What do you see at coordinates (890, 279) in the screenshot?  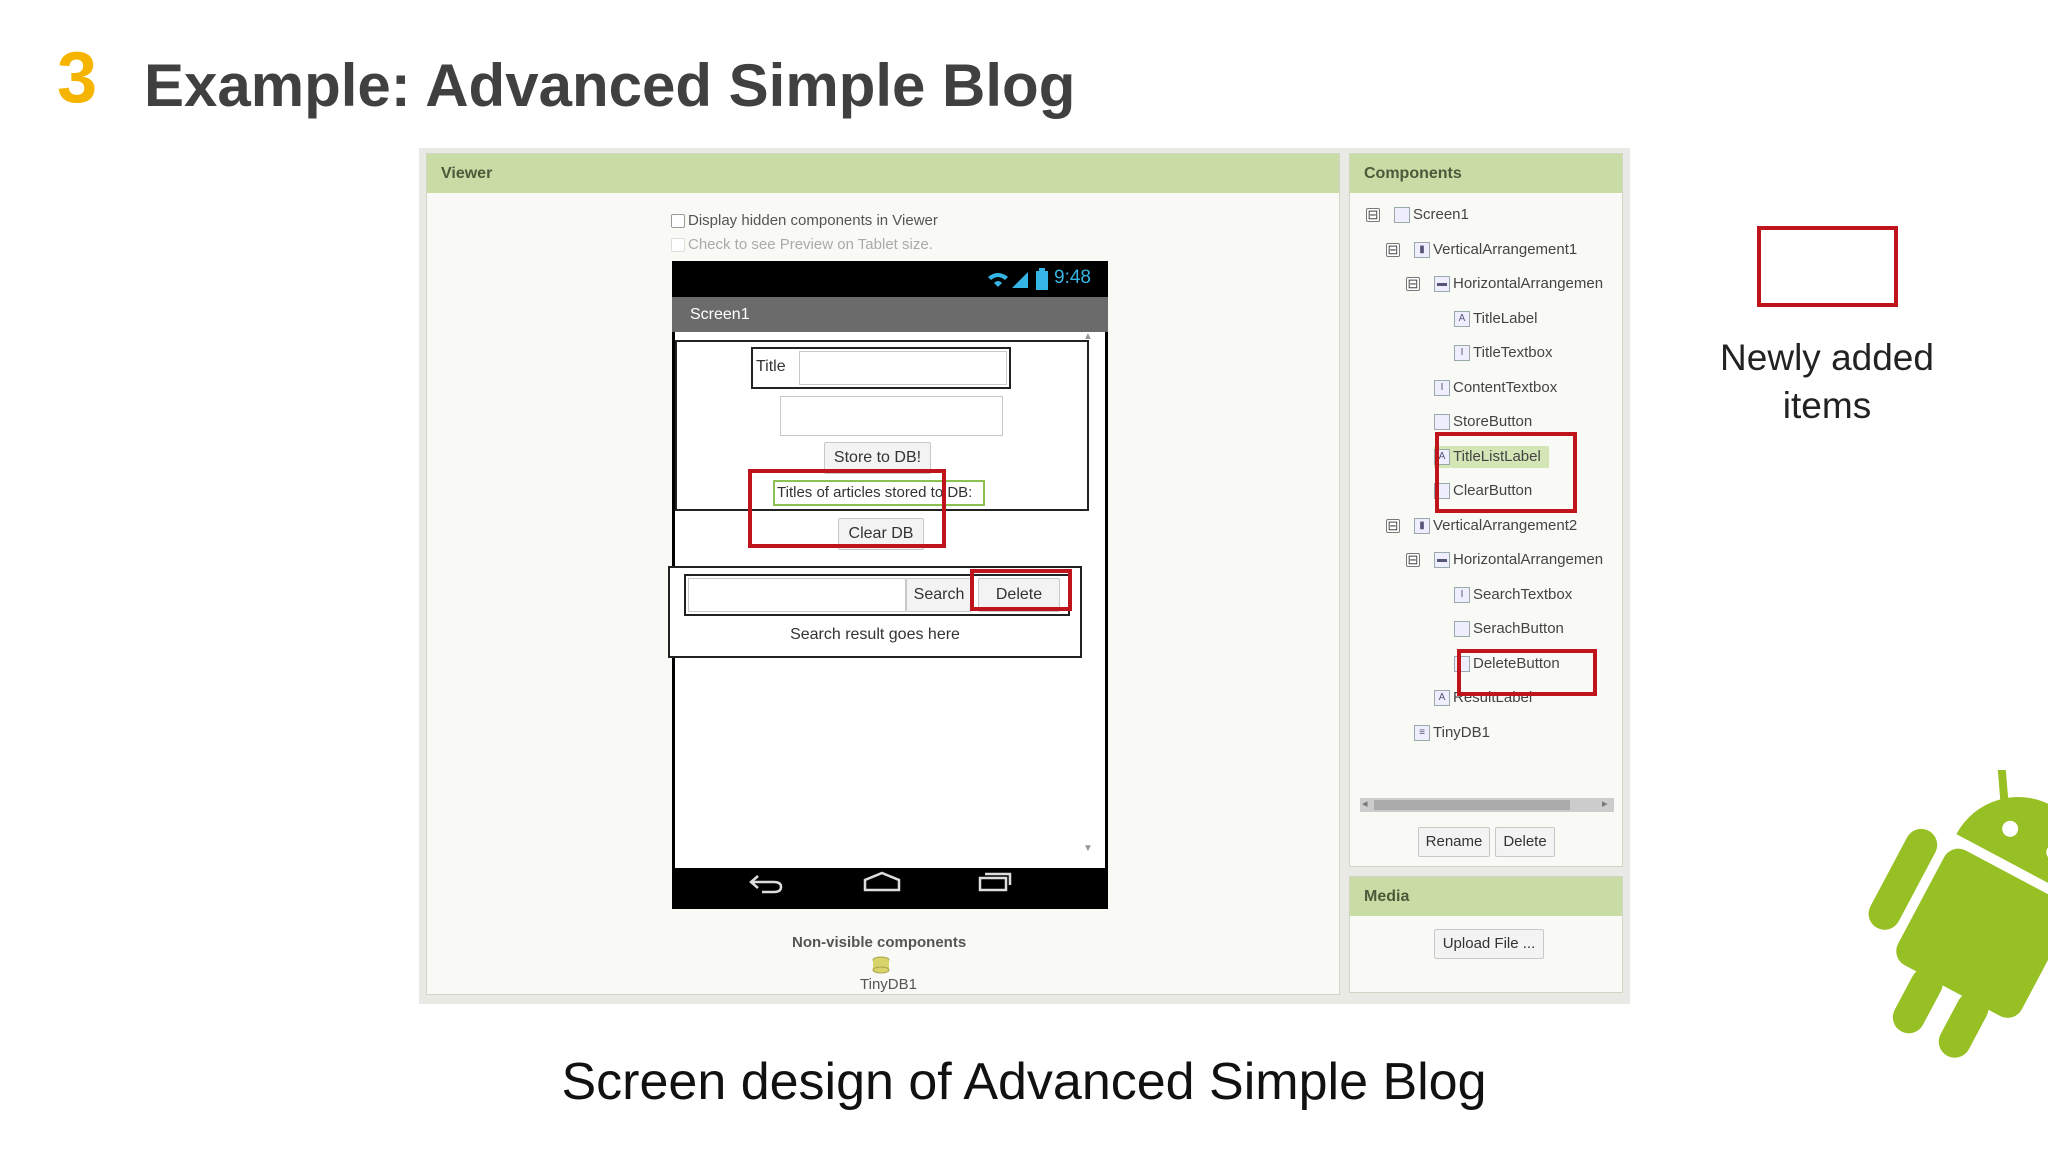 I see `status-bar: 9:48` at bounding box center [890, 279].